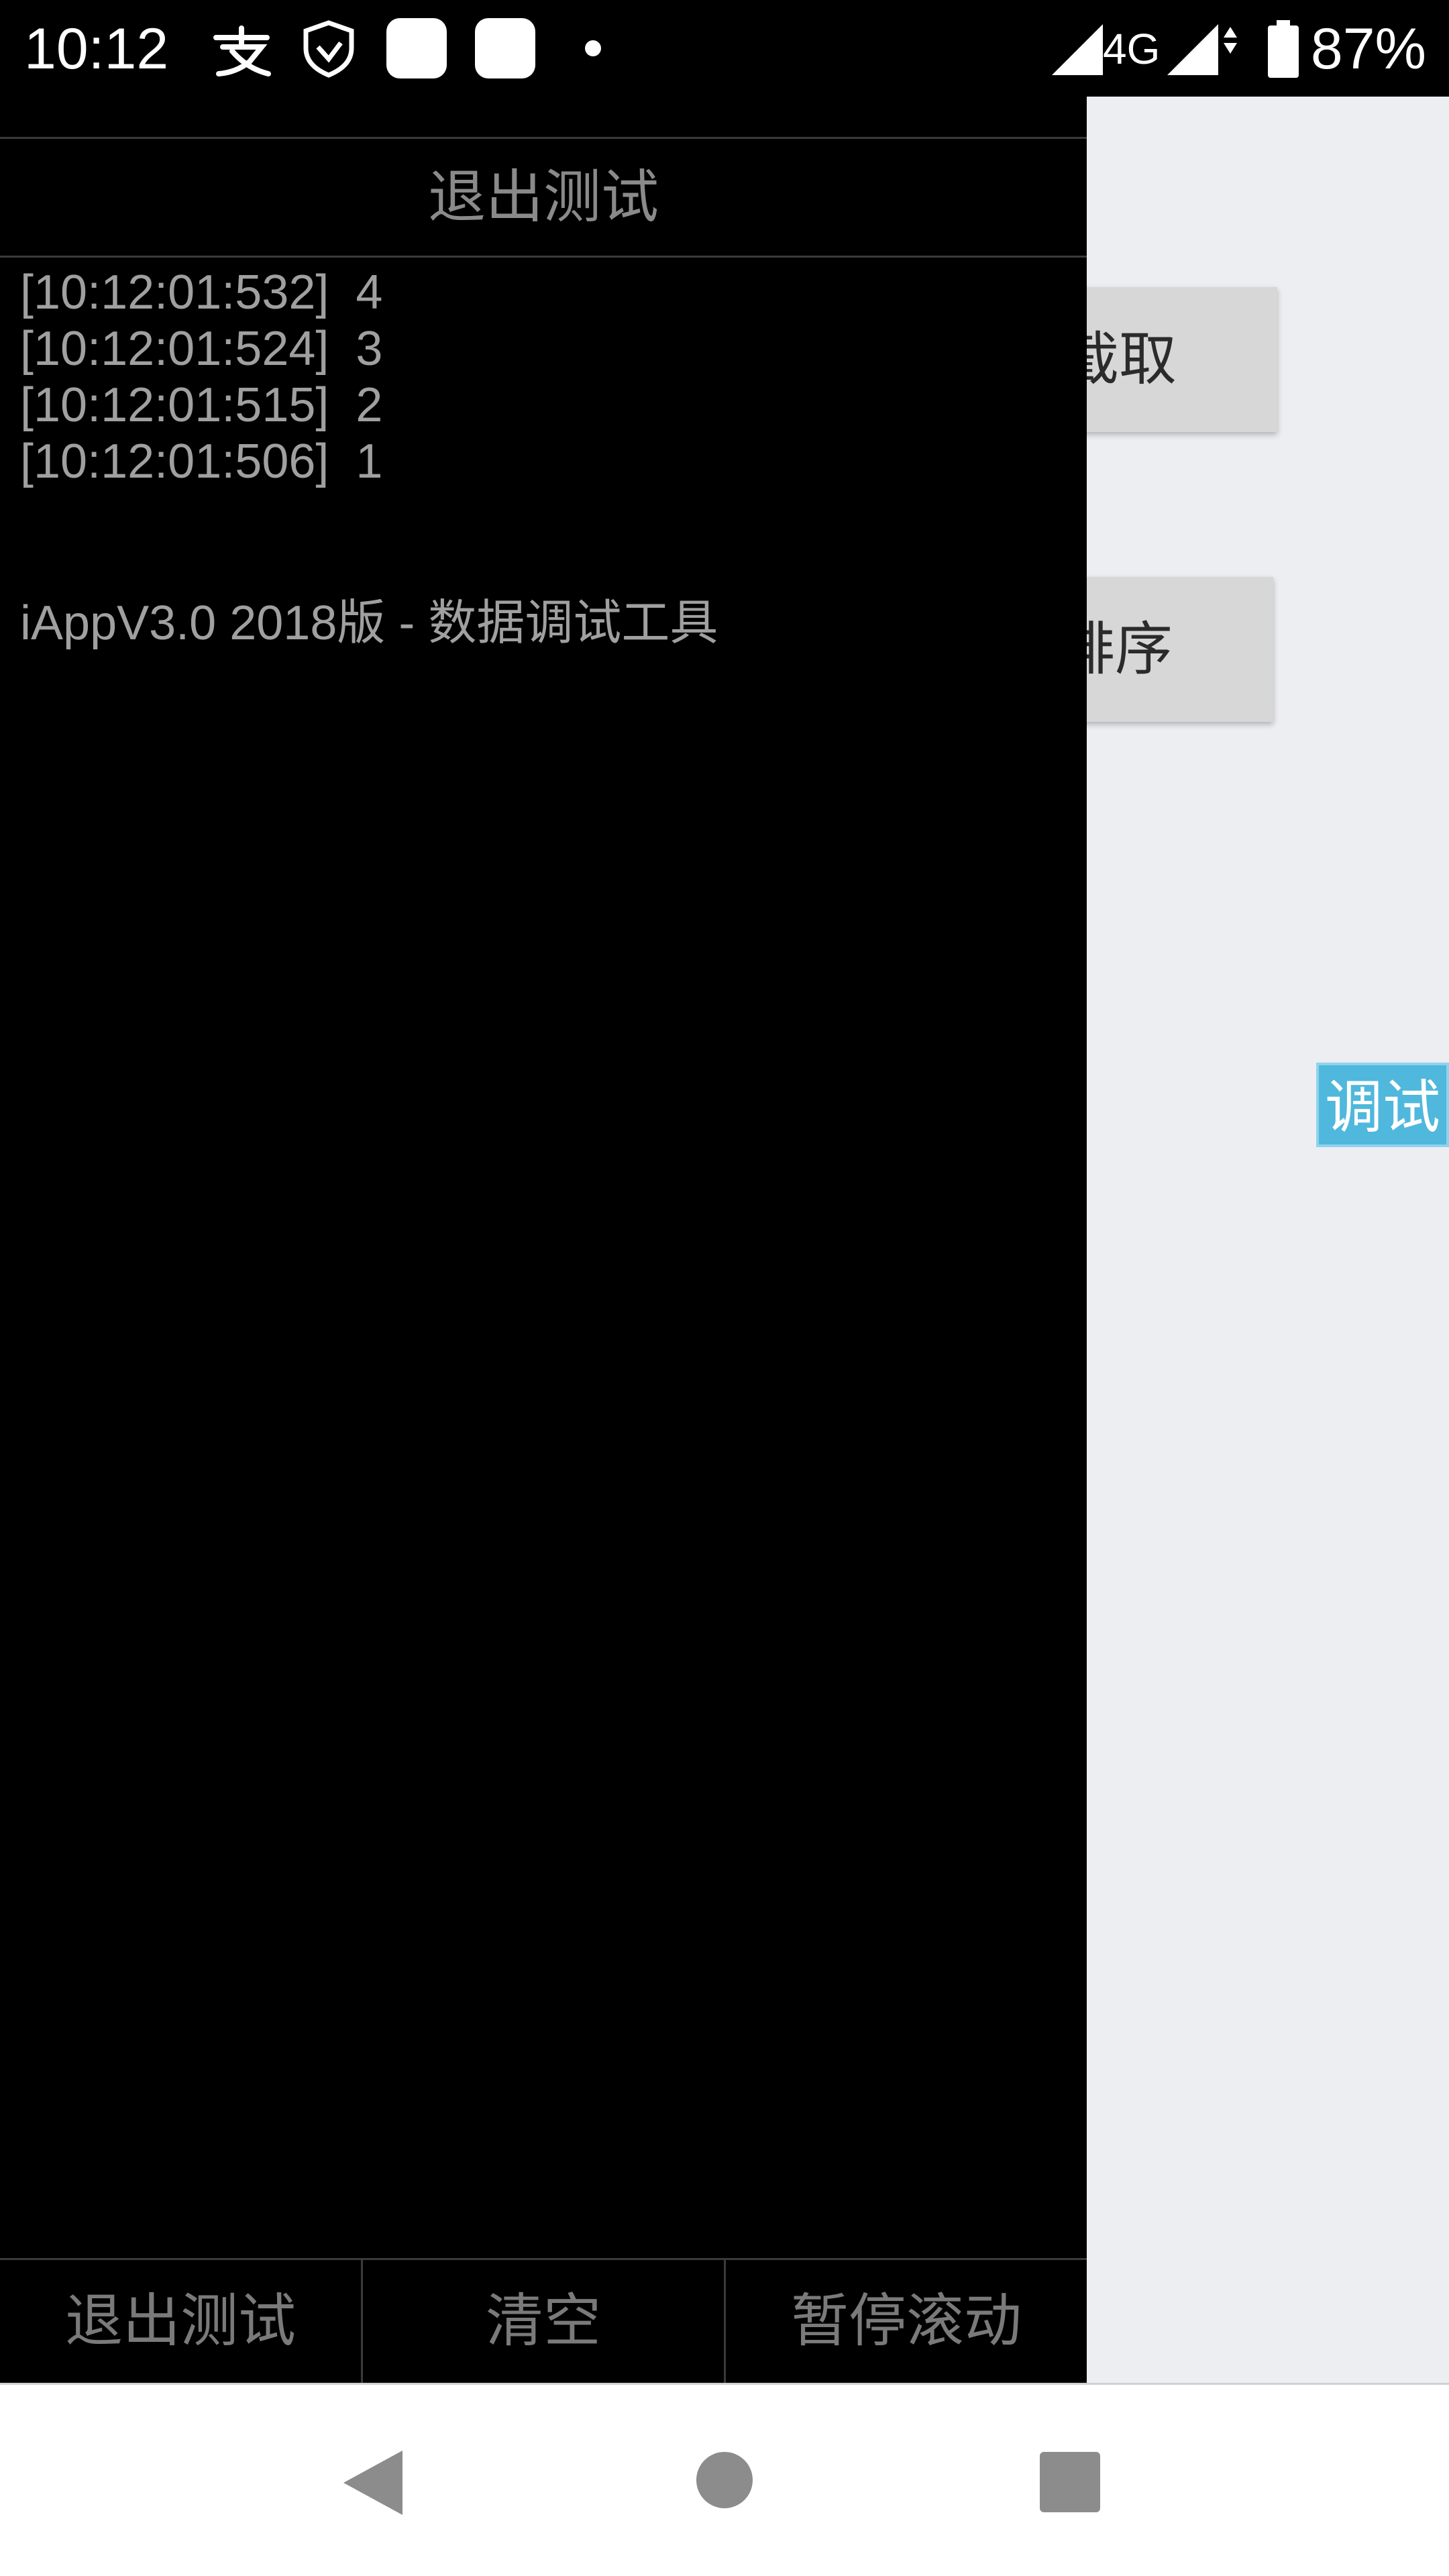 Image resolution: width=1449 pixels, height=2576 pixels. What do you see at coordinates (201, 292) in the screenshot?
I see `log-line: [10:12:01:532] 4` at bounding box center [201, 292].